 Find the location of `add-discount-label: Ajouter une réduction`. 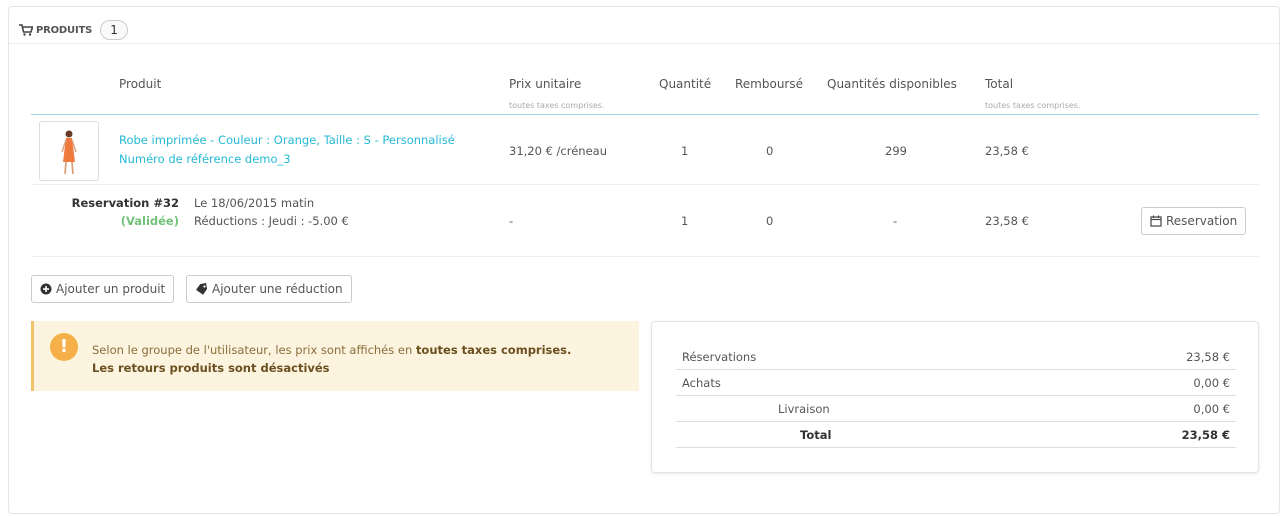

add-discount-label: Ajouter une réduction is located at coordinates (277, 289).